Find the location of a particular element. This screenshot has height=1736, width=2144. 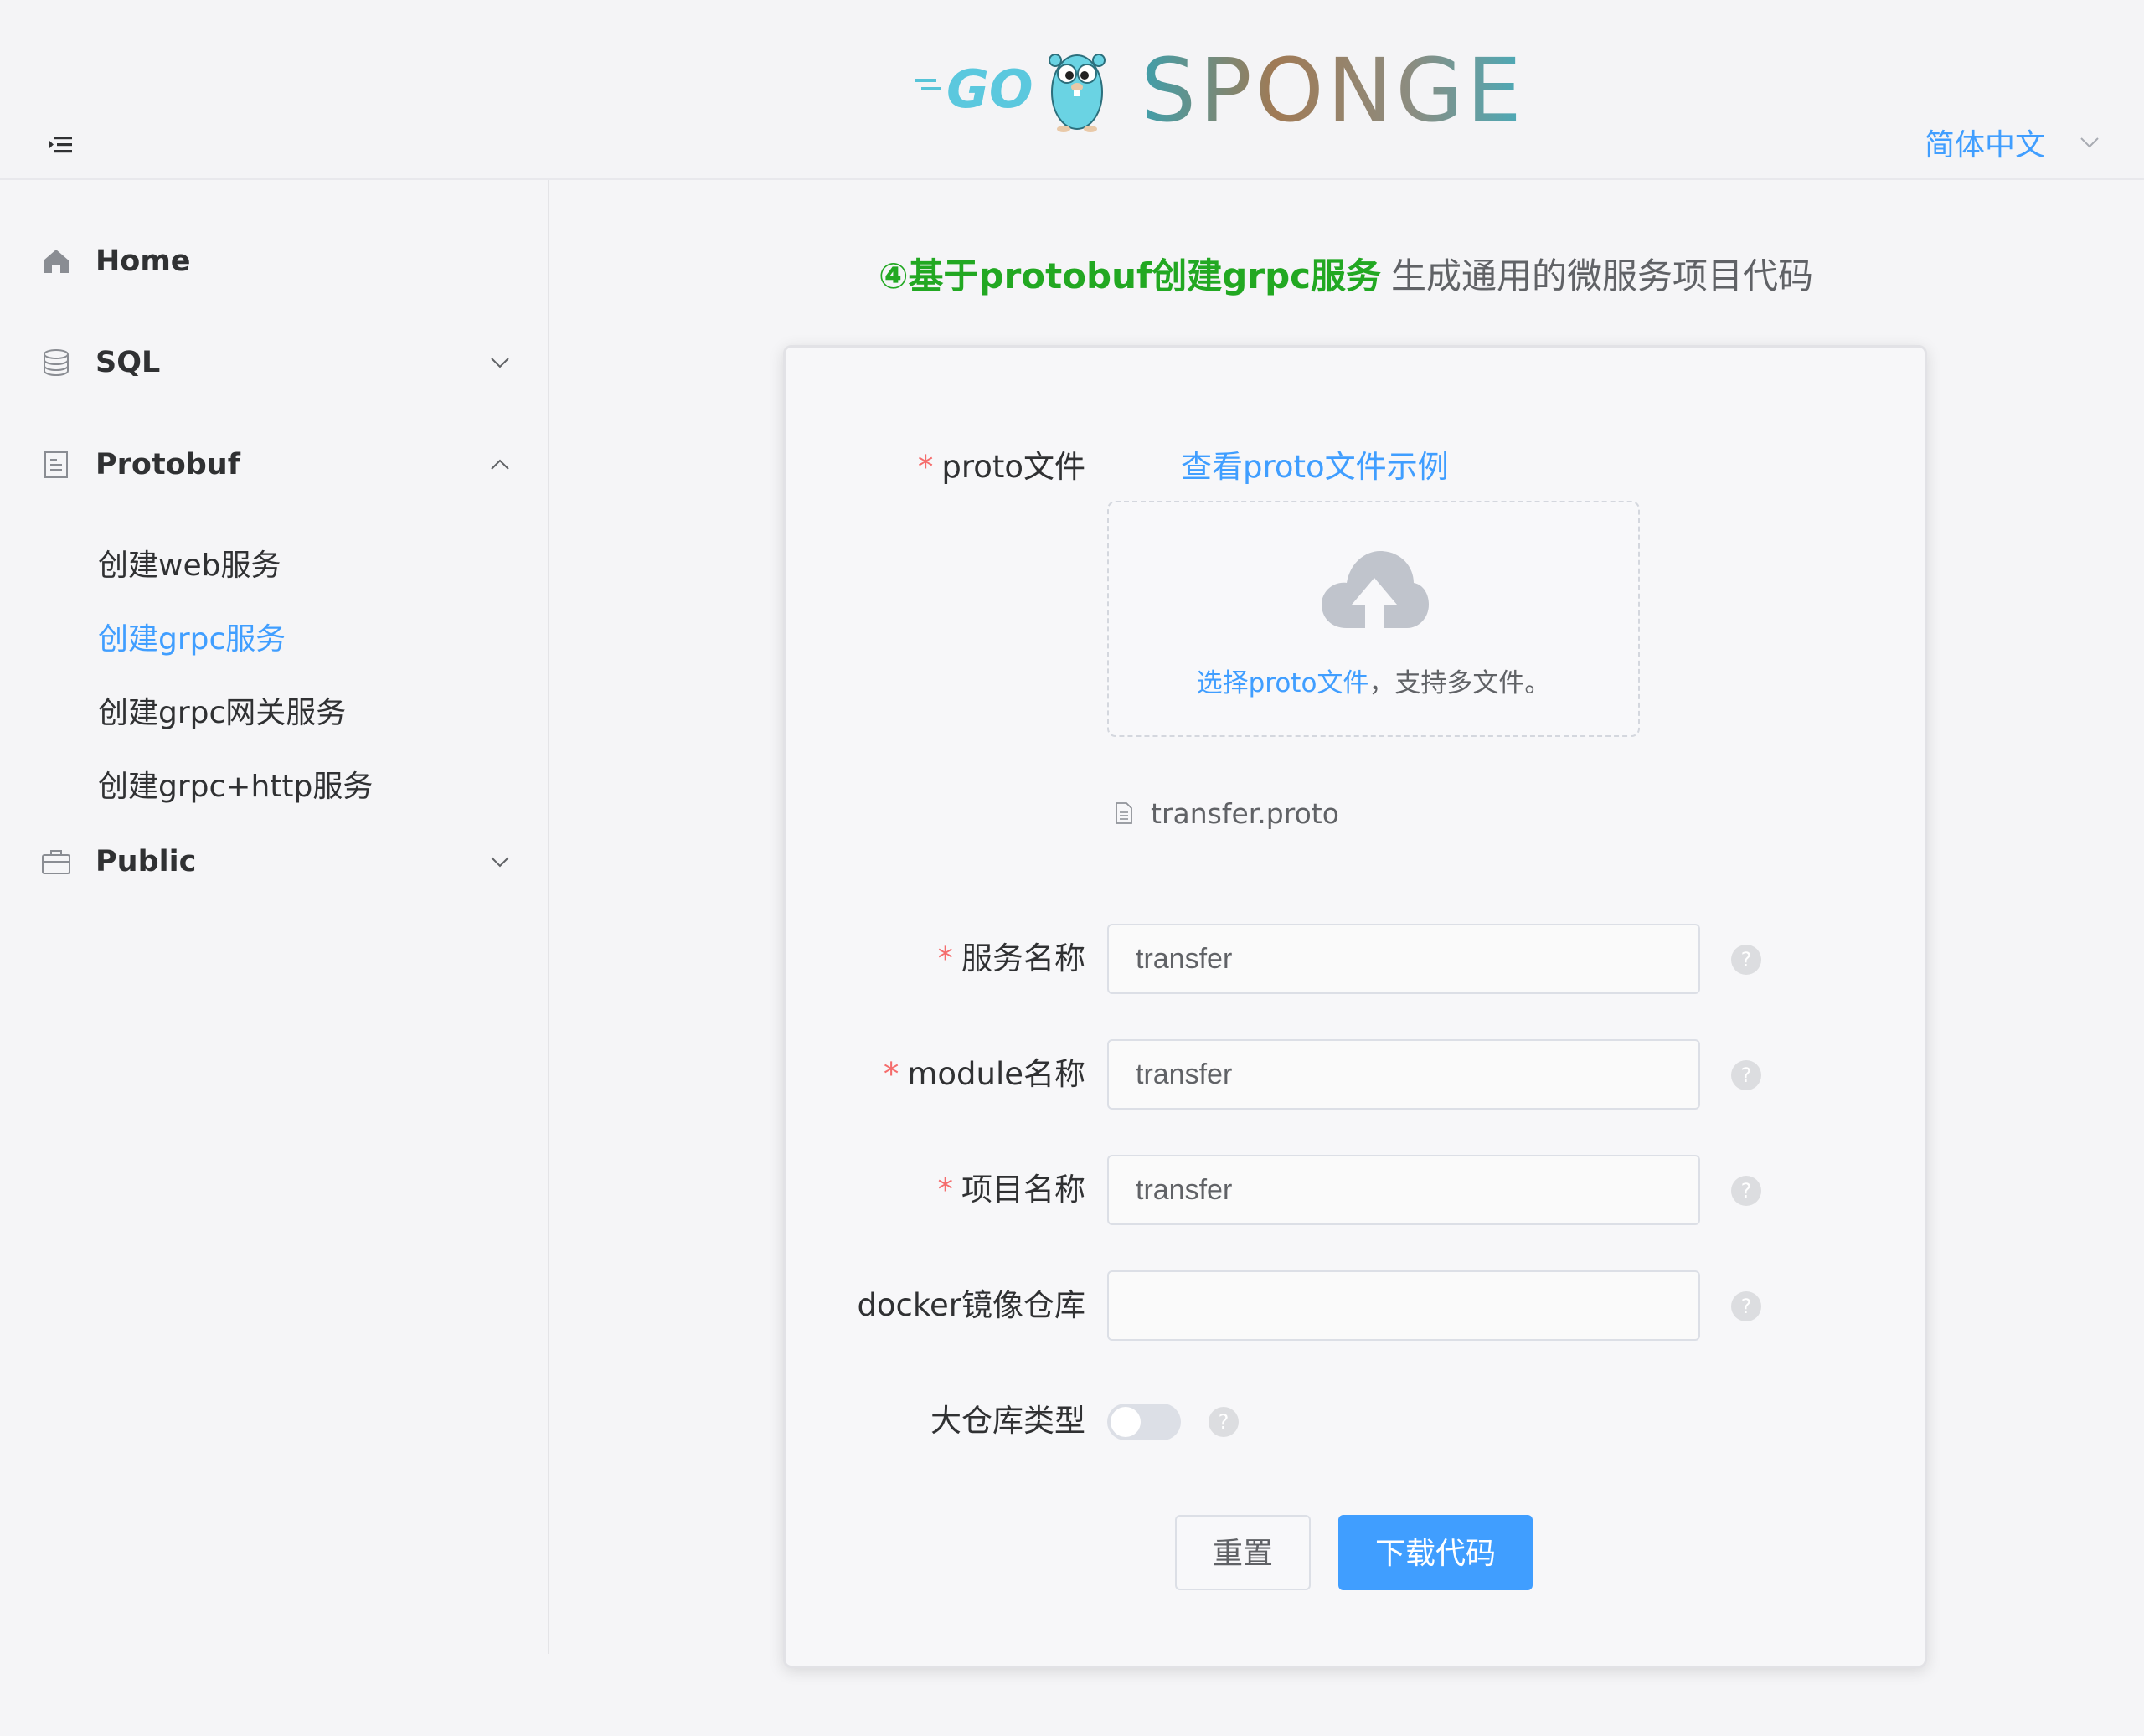

module-name-label-text: module名称 is located at coordinates (996, 1074).